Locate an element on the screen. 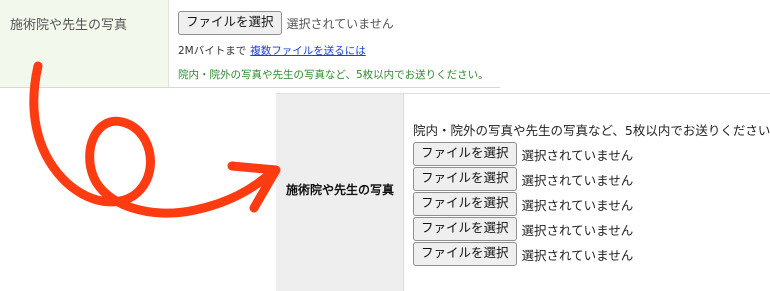 This screenshot has height=291, width=770. file-input-5: ファイルを選択 選択されていません is located at coordinates (591, 254).